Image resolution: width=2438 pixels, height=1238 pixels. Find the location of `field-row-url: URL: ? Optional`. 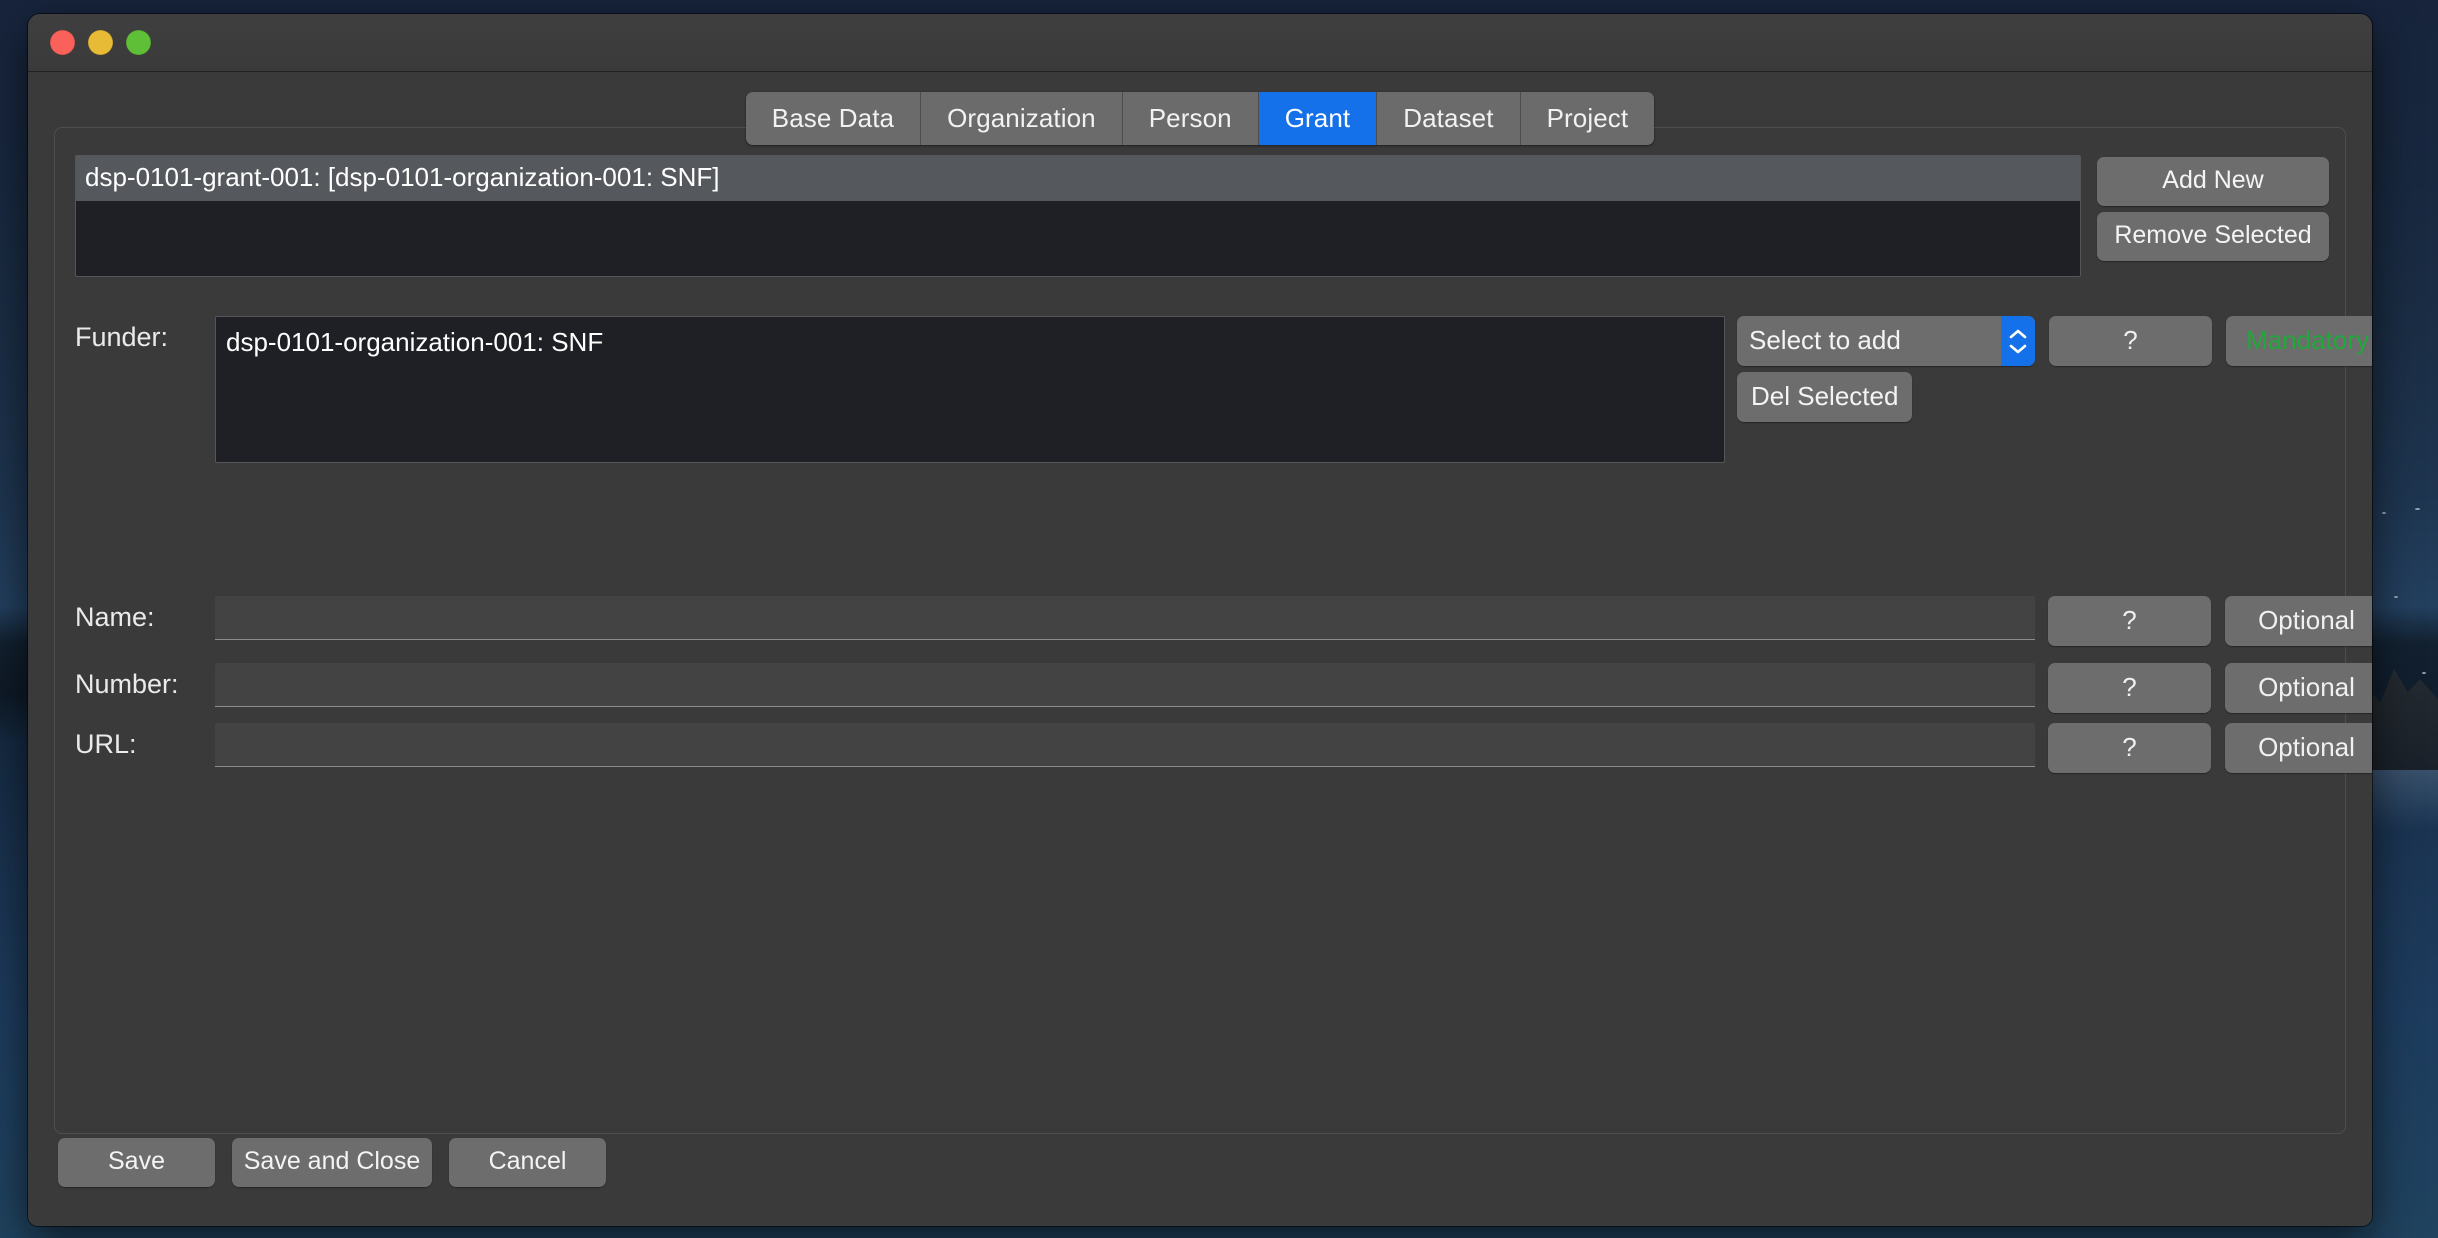

field-row-url: URL: ? Optional is located at coordinates (1223, 748).